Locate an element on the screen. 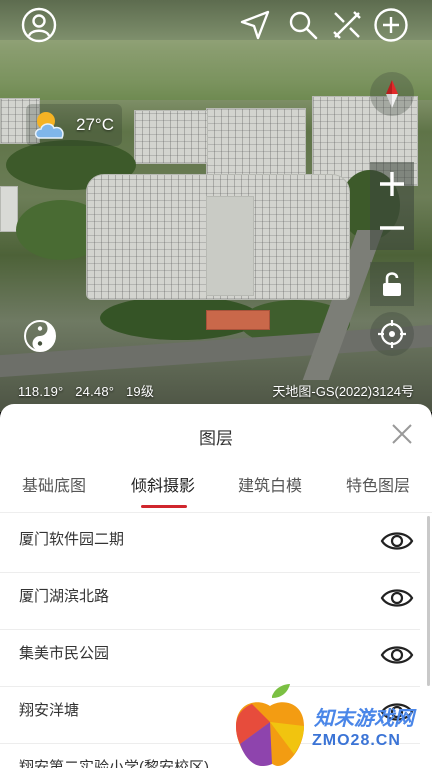 The height and width of the screenshot is (768, 432). zoom-level: 19级 is located at coordinates (140, 391).